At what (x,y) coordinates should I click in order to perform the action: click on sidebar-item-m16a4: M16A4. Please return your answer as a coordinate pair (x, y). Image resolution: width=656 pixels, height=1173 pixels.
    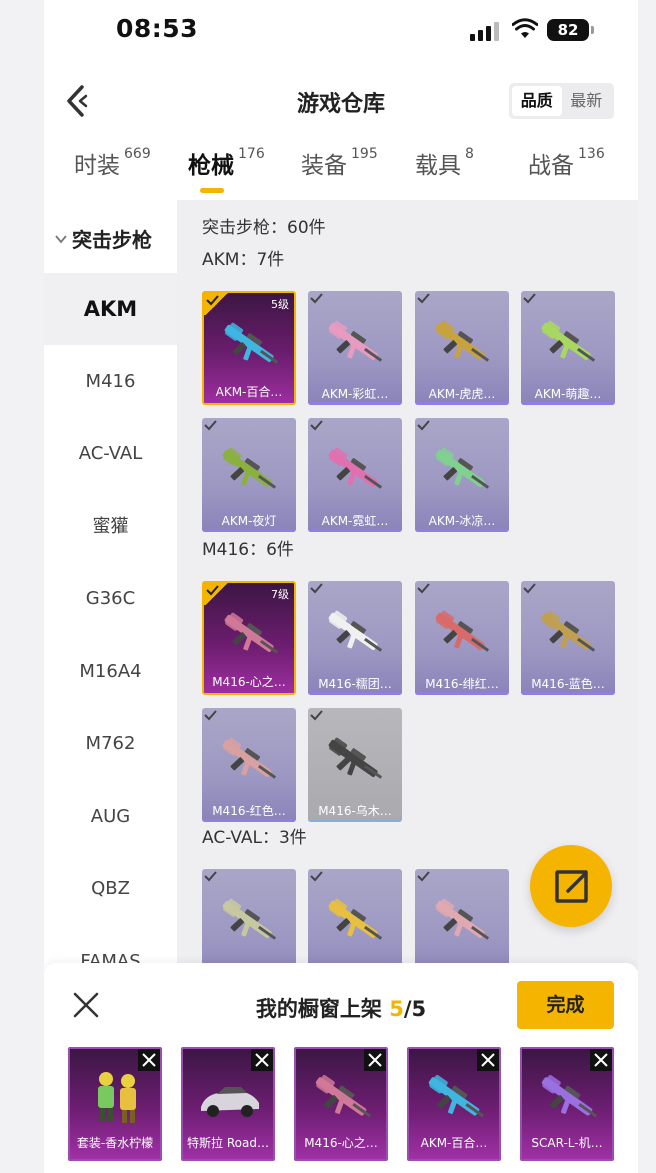
    Looking at the image, I should click on (110, 672).